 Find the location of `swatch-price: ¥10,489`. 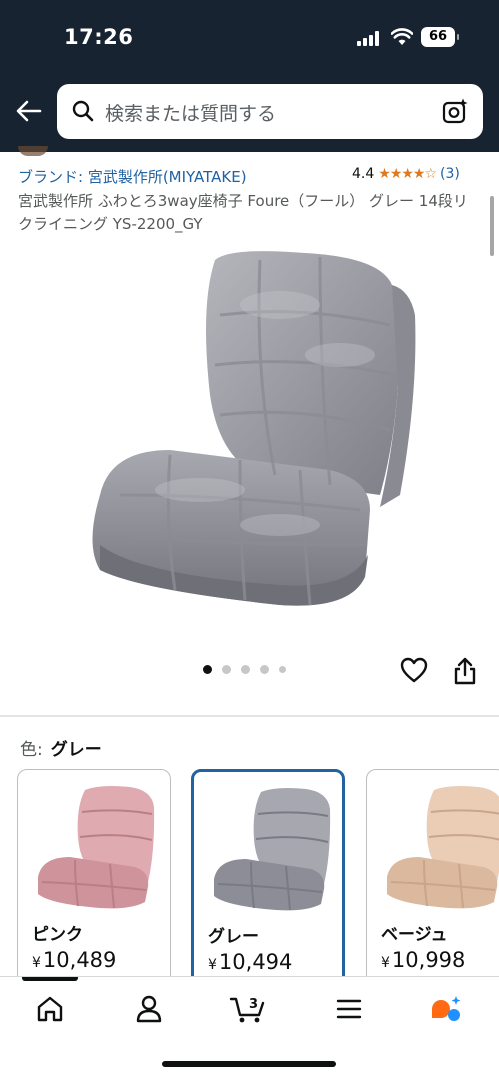

swatch-price: ¥10,489 is located at coordinates (74, 960).